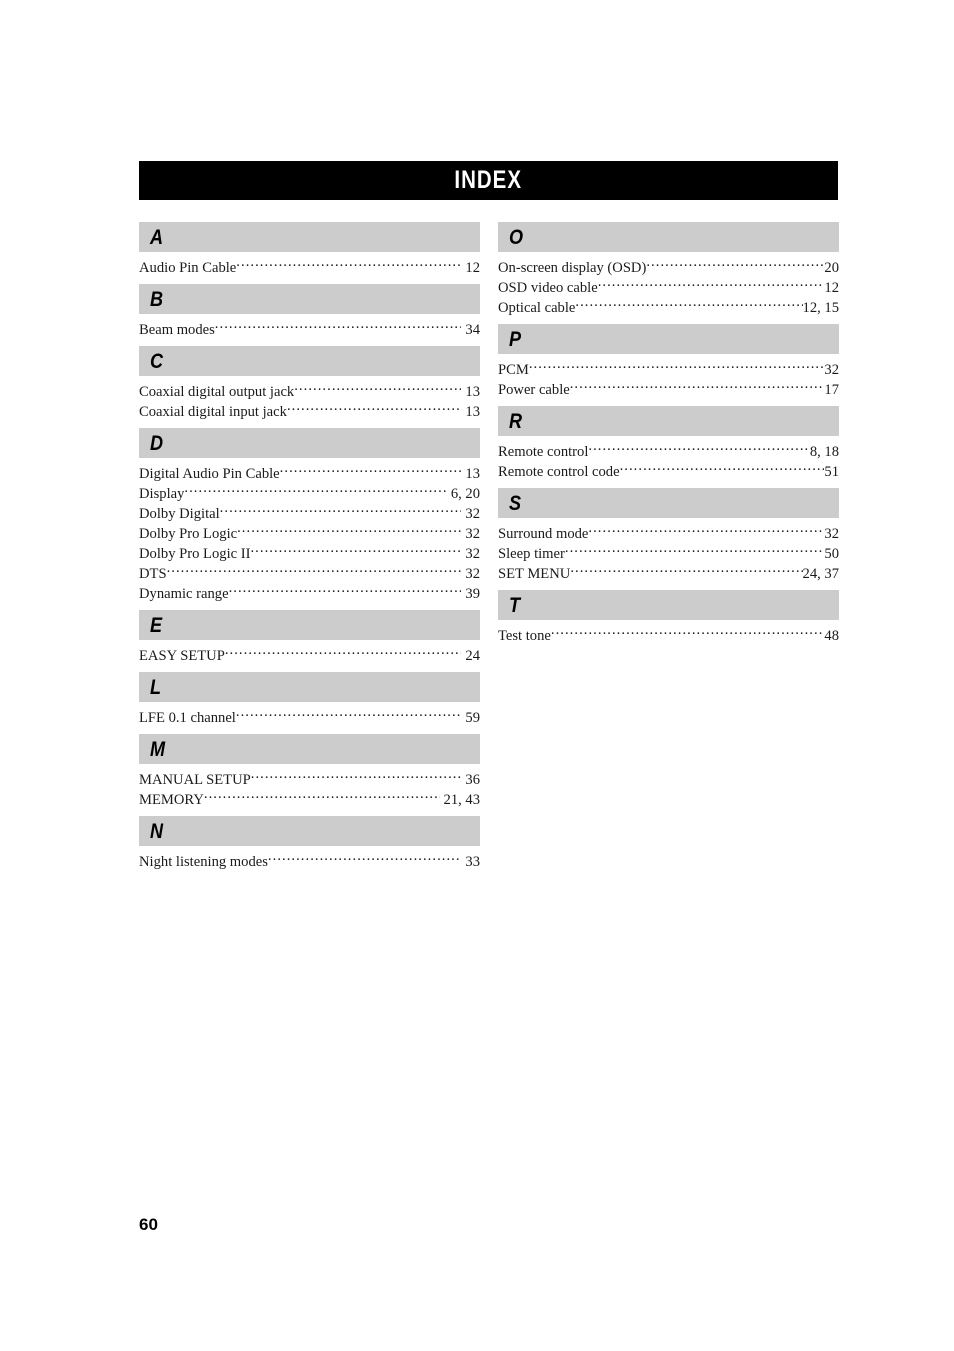 This screenshot has width=954, height=1351. Describe the element at coordinates (668, 237) in the screenshot. I see `letter-heading-bar: O` at that location.